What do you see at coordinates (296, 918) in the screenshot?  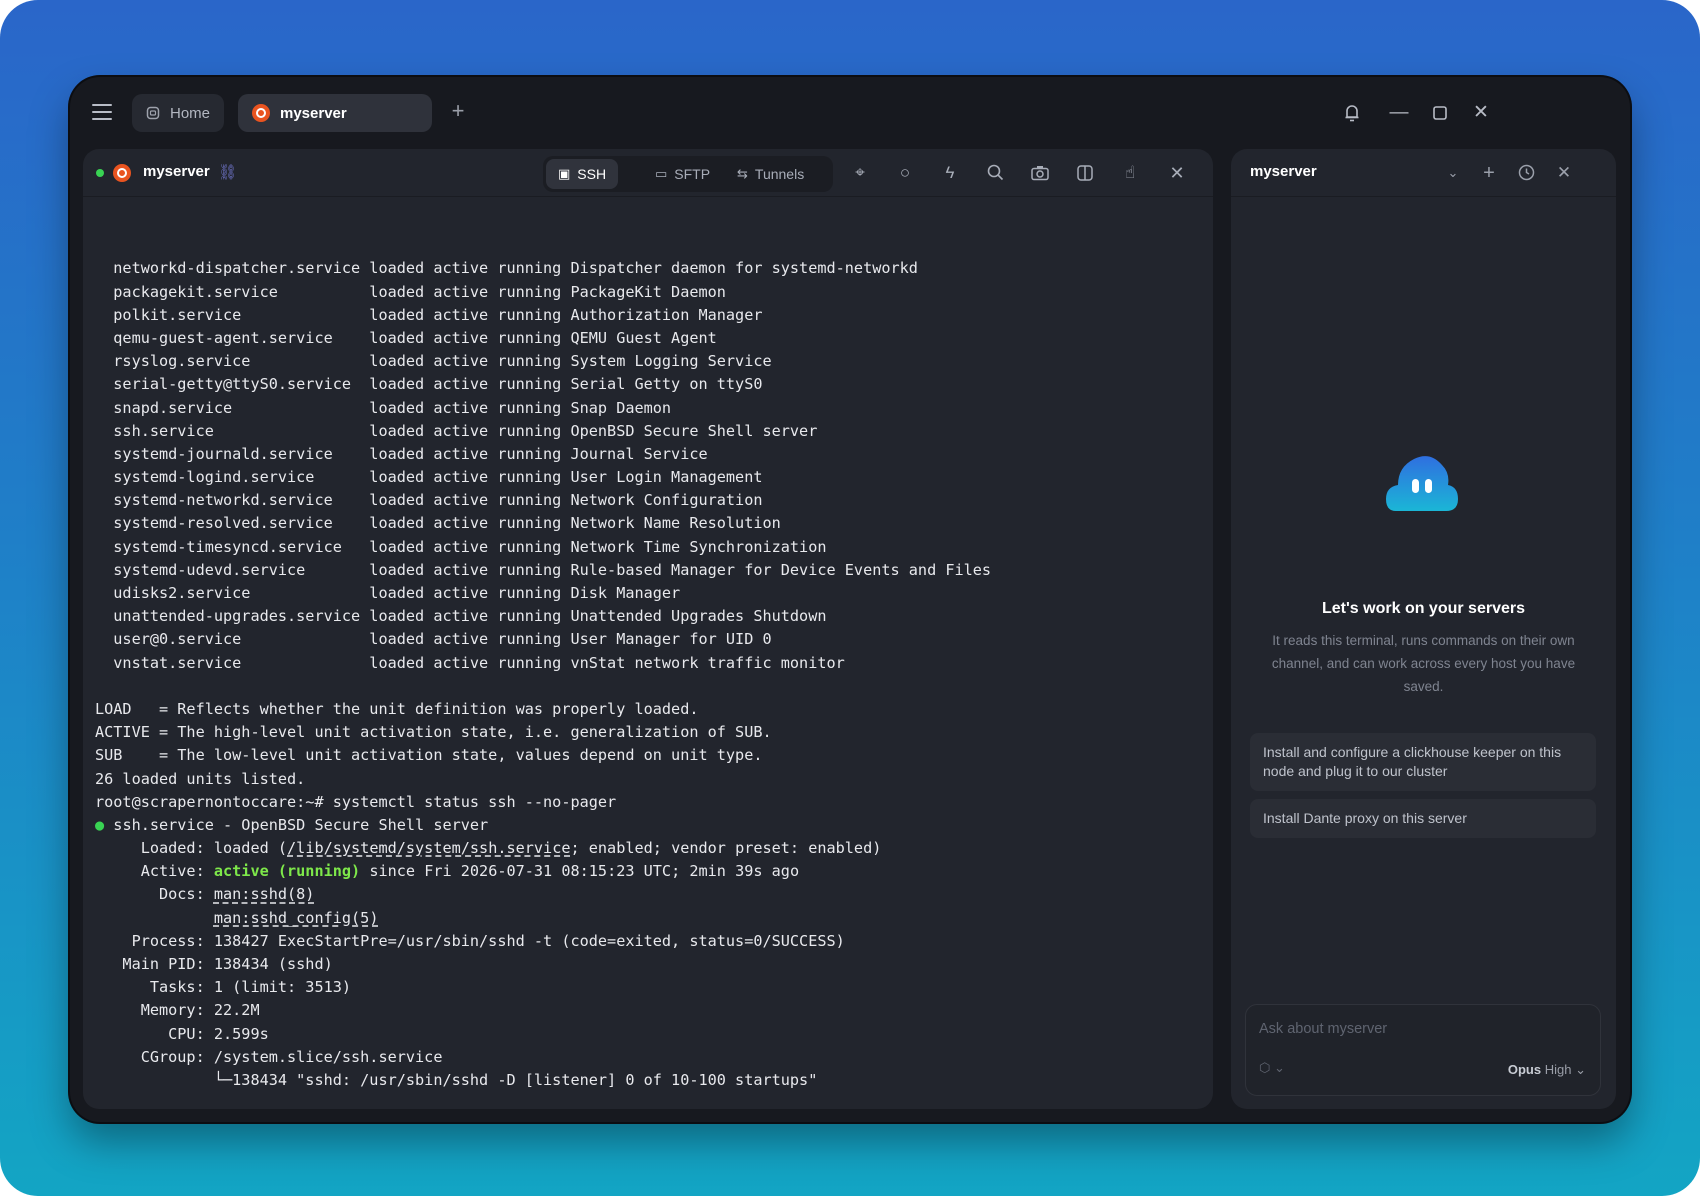 I see `doc-link-sshd-config: man:sshd_config(5)` at bounding box center [296, 918].